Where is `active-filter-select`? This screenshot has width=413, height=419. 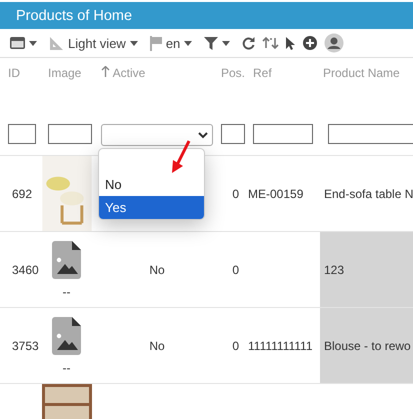 active-filter-select is located at coordinates (157, 135).